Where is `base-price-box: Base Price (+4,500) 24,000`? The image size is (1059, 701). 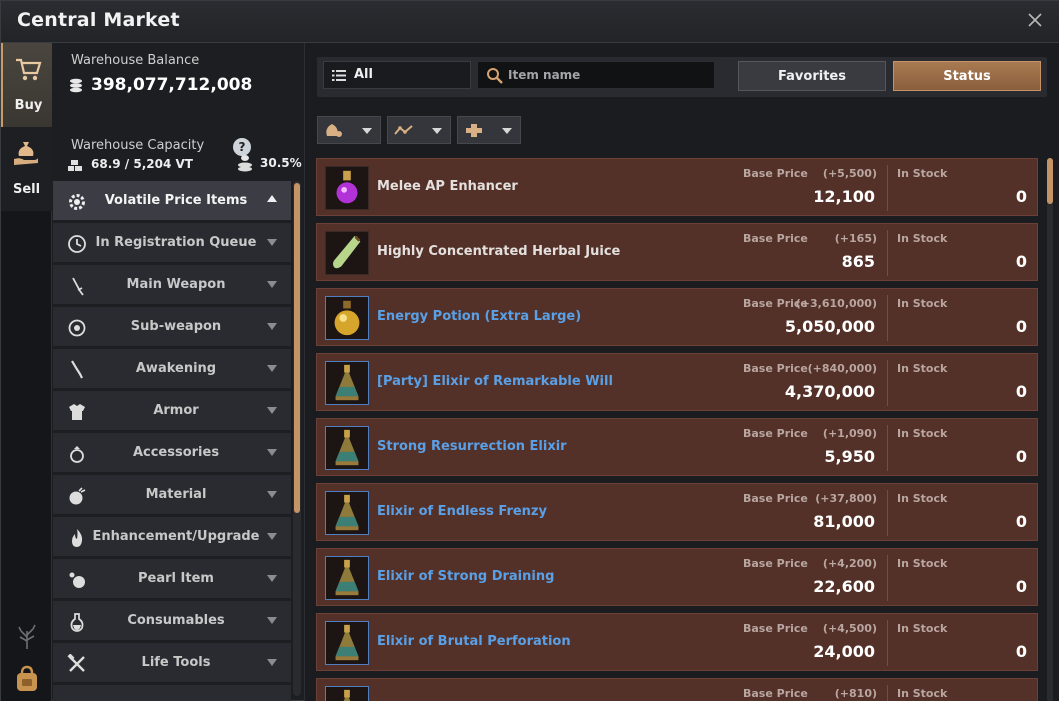 base-price-box: Base Price (+4,500) 24,000 is located at coordinates (810, 643).